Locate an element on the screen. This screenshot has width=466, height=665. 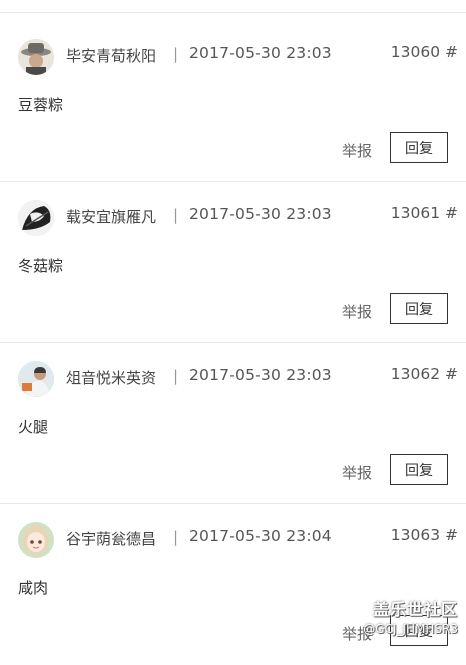
avatar-sketch-icon is located at coordinates (36, 218).